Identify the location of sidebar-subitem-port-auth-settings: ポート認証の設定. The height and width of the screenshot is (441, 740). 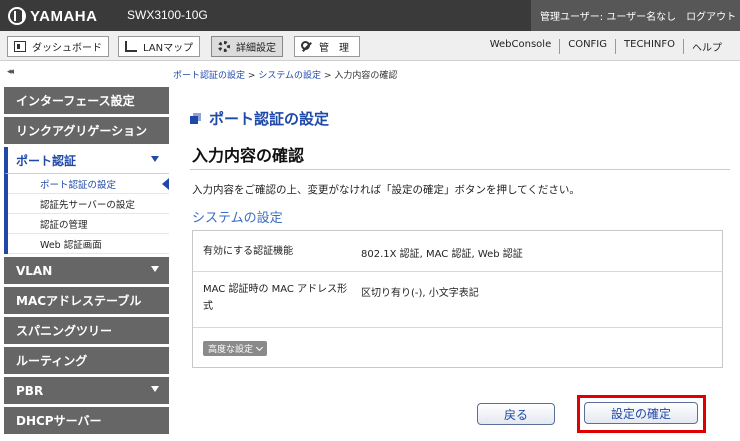
(88, 184).